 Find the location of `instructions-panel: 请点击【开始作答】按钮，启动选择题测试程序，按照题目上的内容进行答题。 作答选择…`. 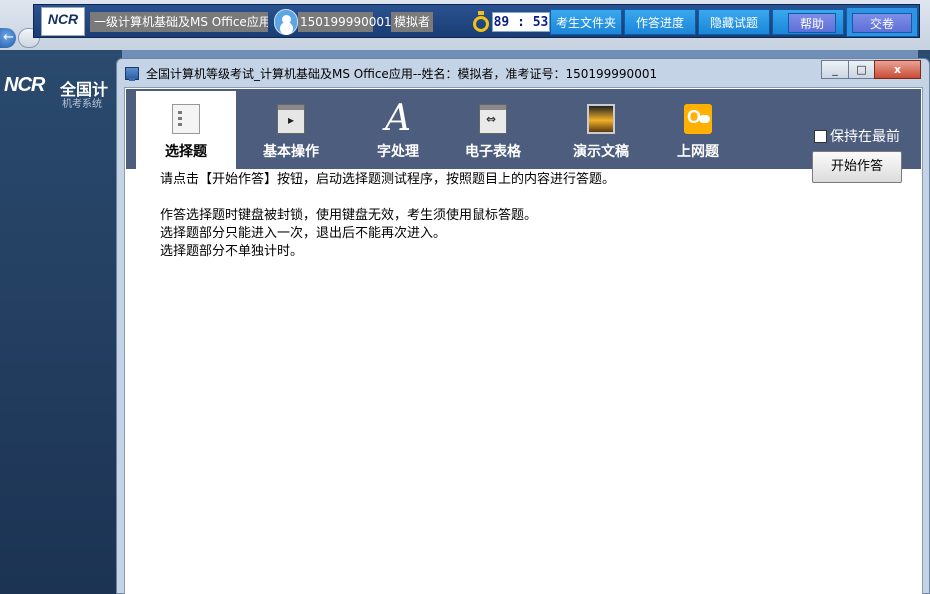

instructions-panel: 请点击【开始作答】按钮，启动选择题测试程序，按照题目上的内容进行答题。 作答选择… is located at coordinates (530, 216).